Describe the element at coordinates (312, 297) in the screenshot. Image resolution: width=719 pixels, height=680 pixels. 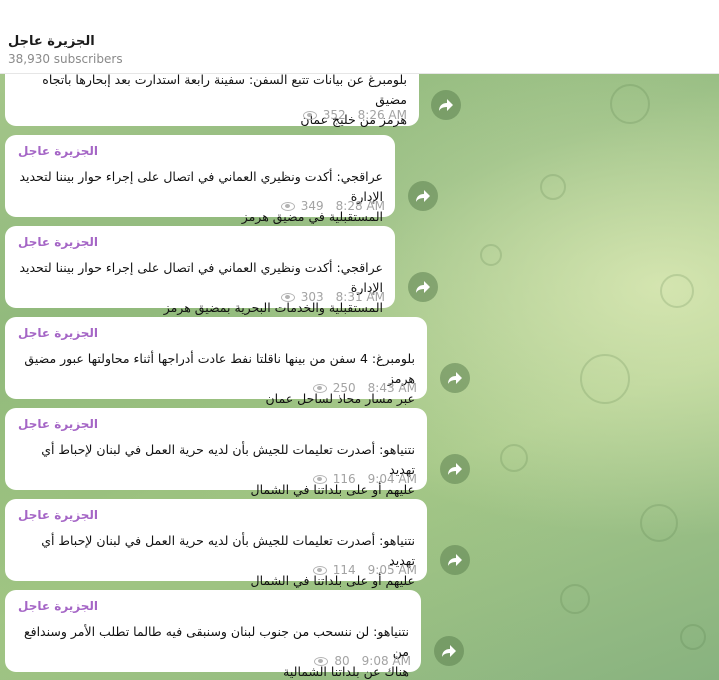
I see `view-count: 303` at that location.